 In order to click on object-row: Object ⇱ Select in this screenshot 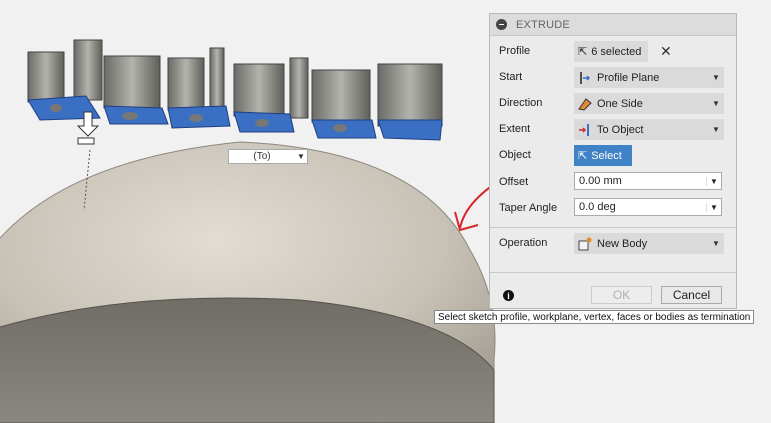, I will do `click(613, 156)`.